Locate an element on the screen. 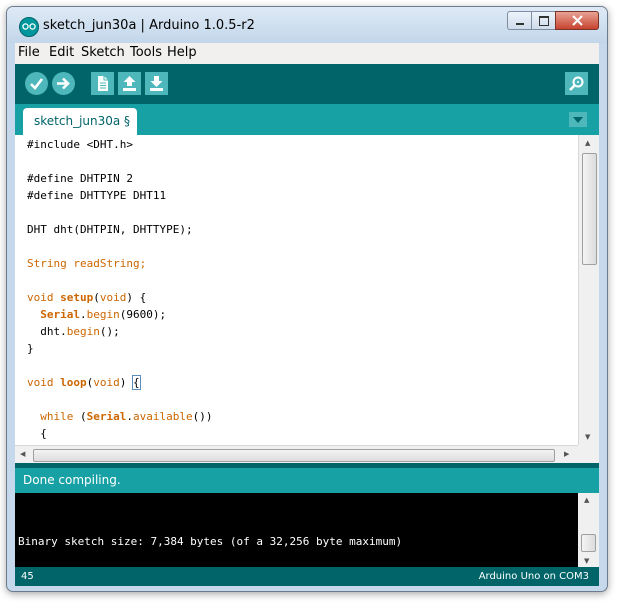 The image size is (621, 612). serial-monitor-icon is located at coordinates (576, 83).